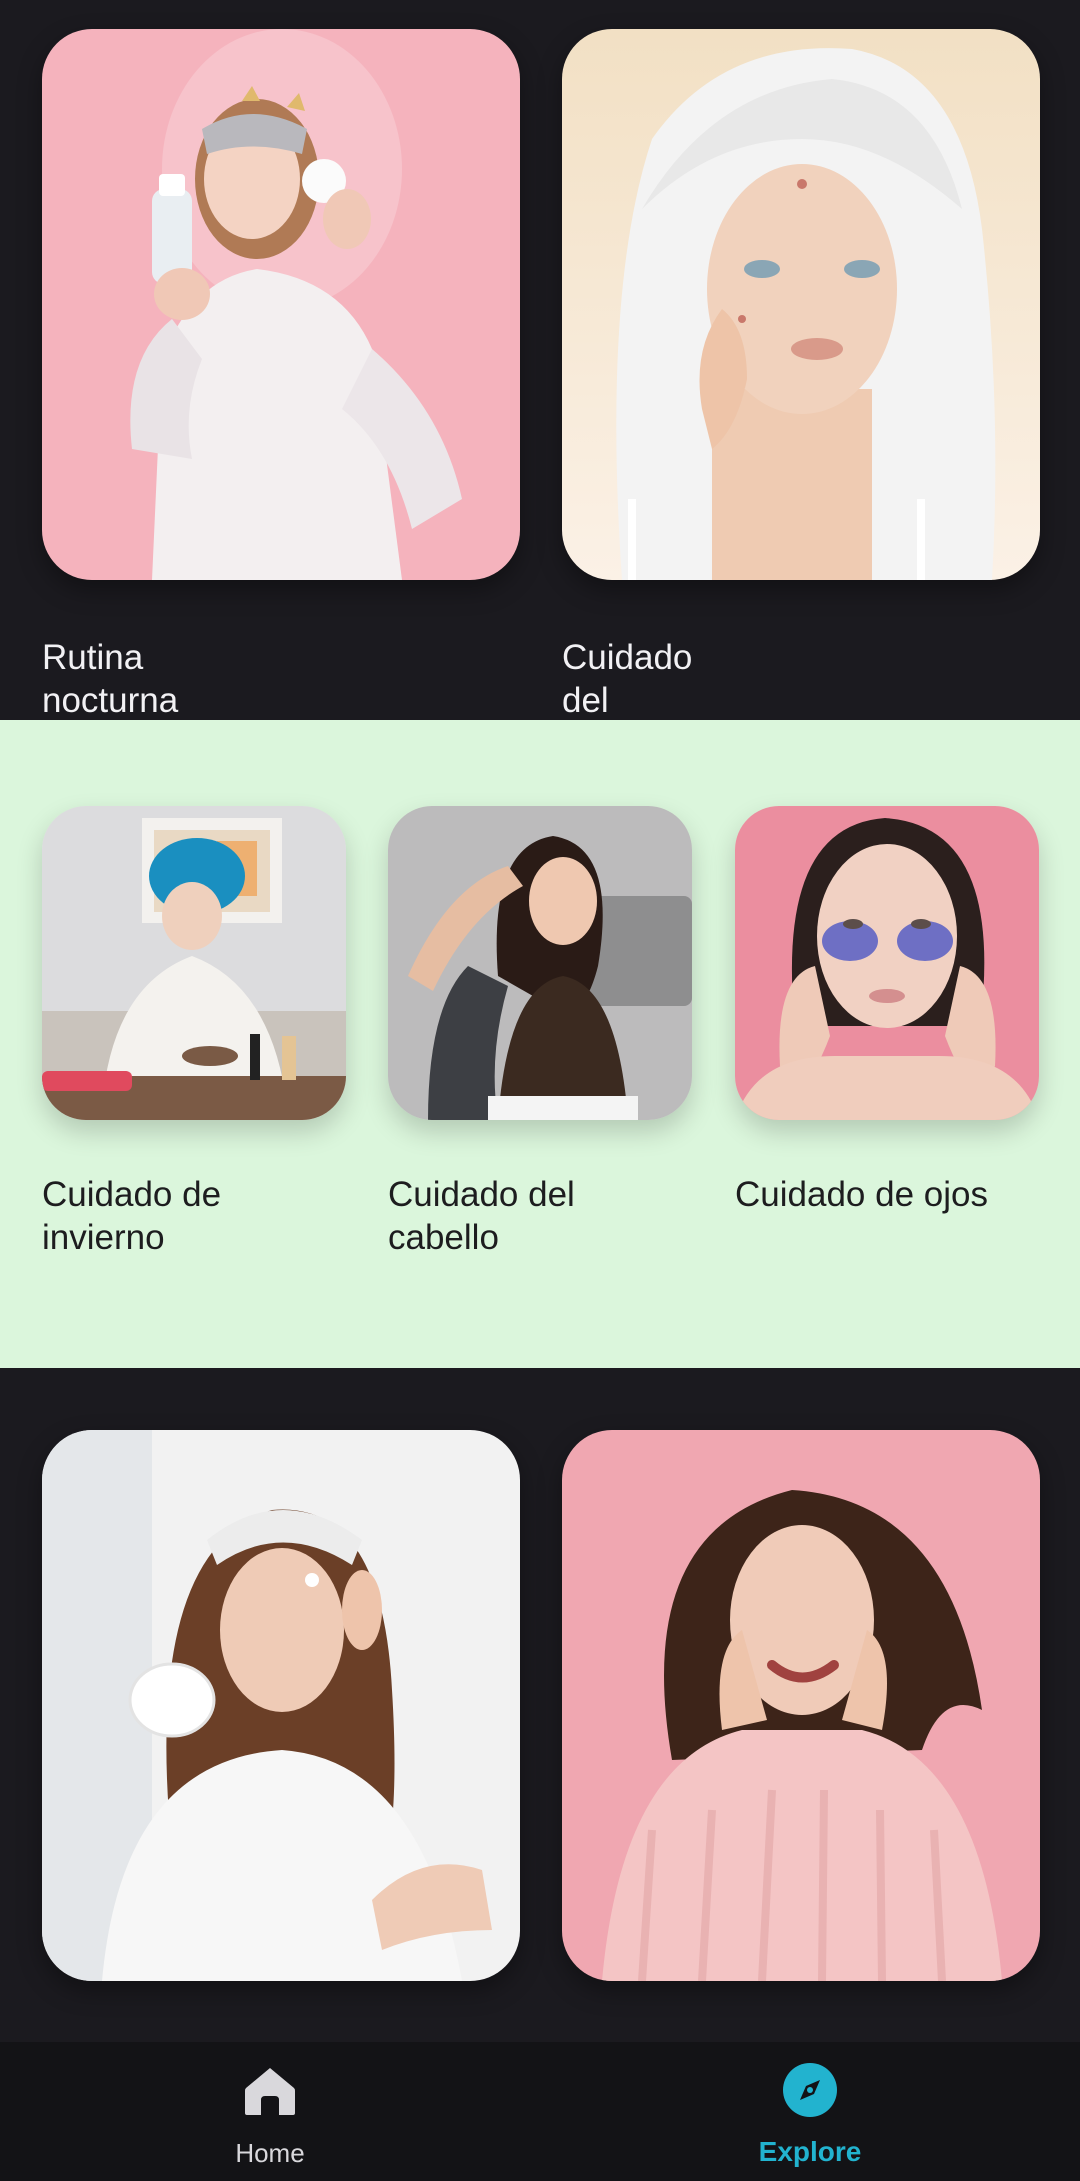  I want to click on category-label: Cuidado del cabello, so click(481, 1216).